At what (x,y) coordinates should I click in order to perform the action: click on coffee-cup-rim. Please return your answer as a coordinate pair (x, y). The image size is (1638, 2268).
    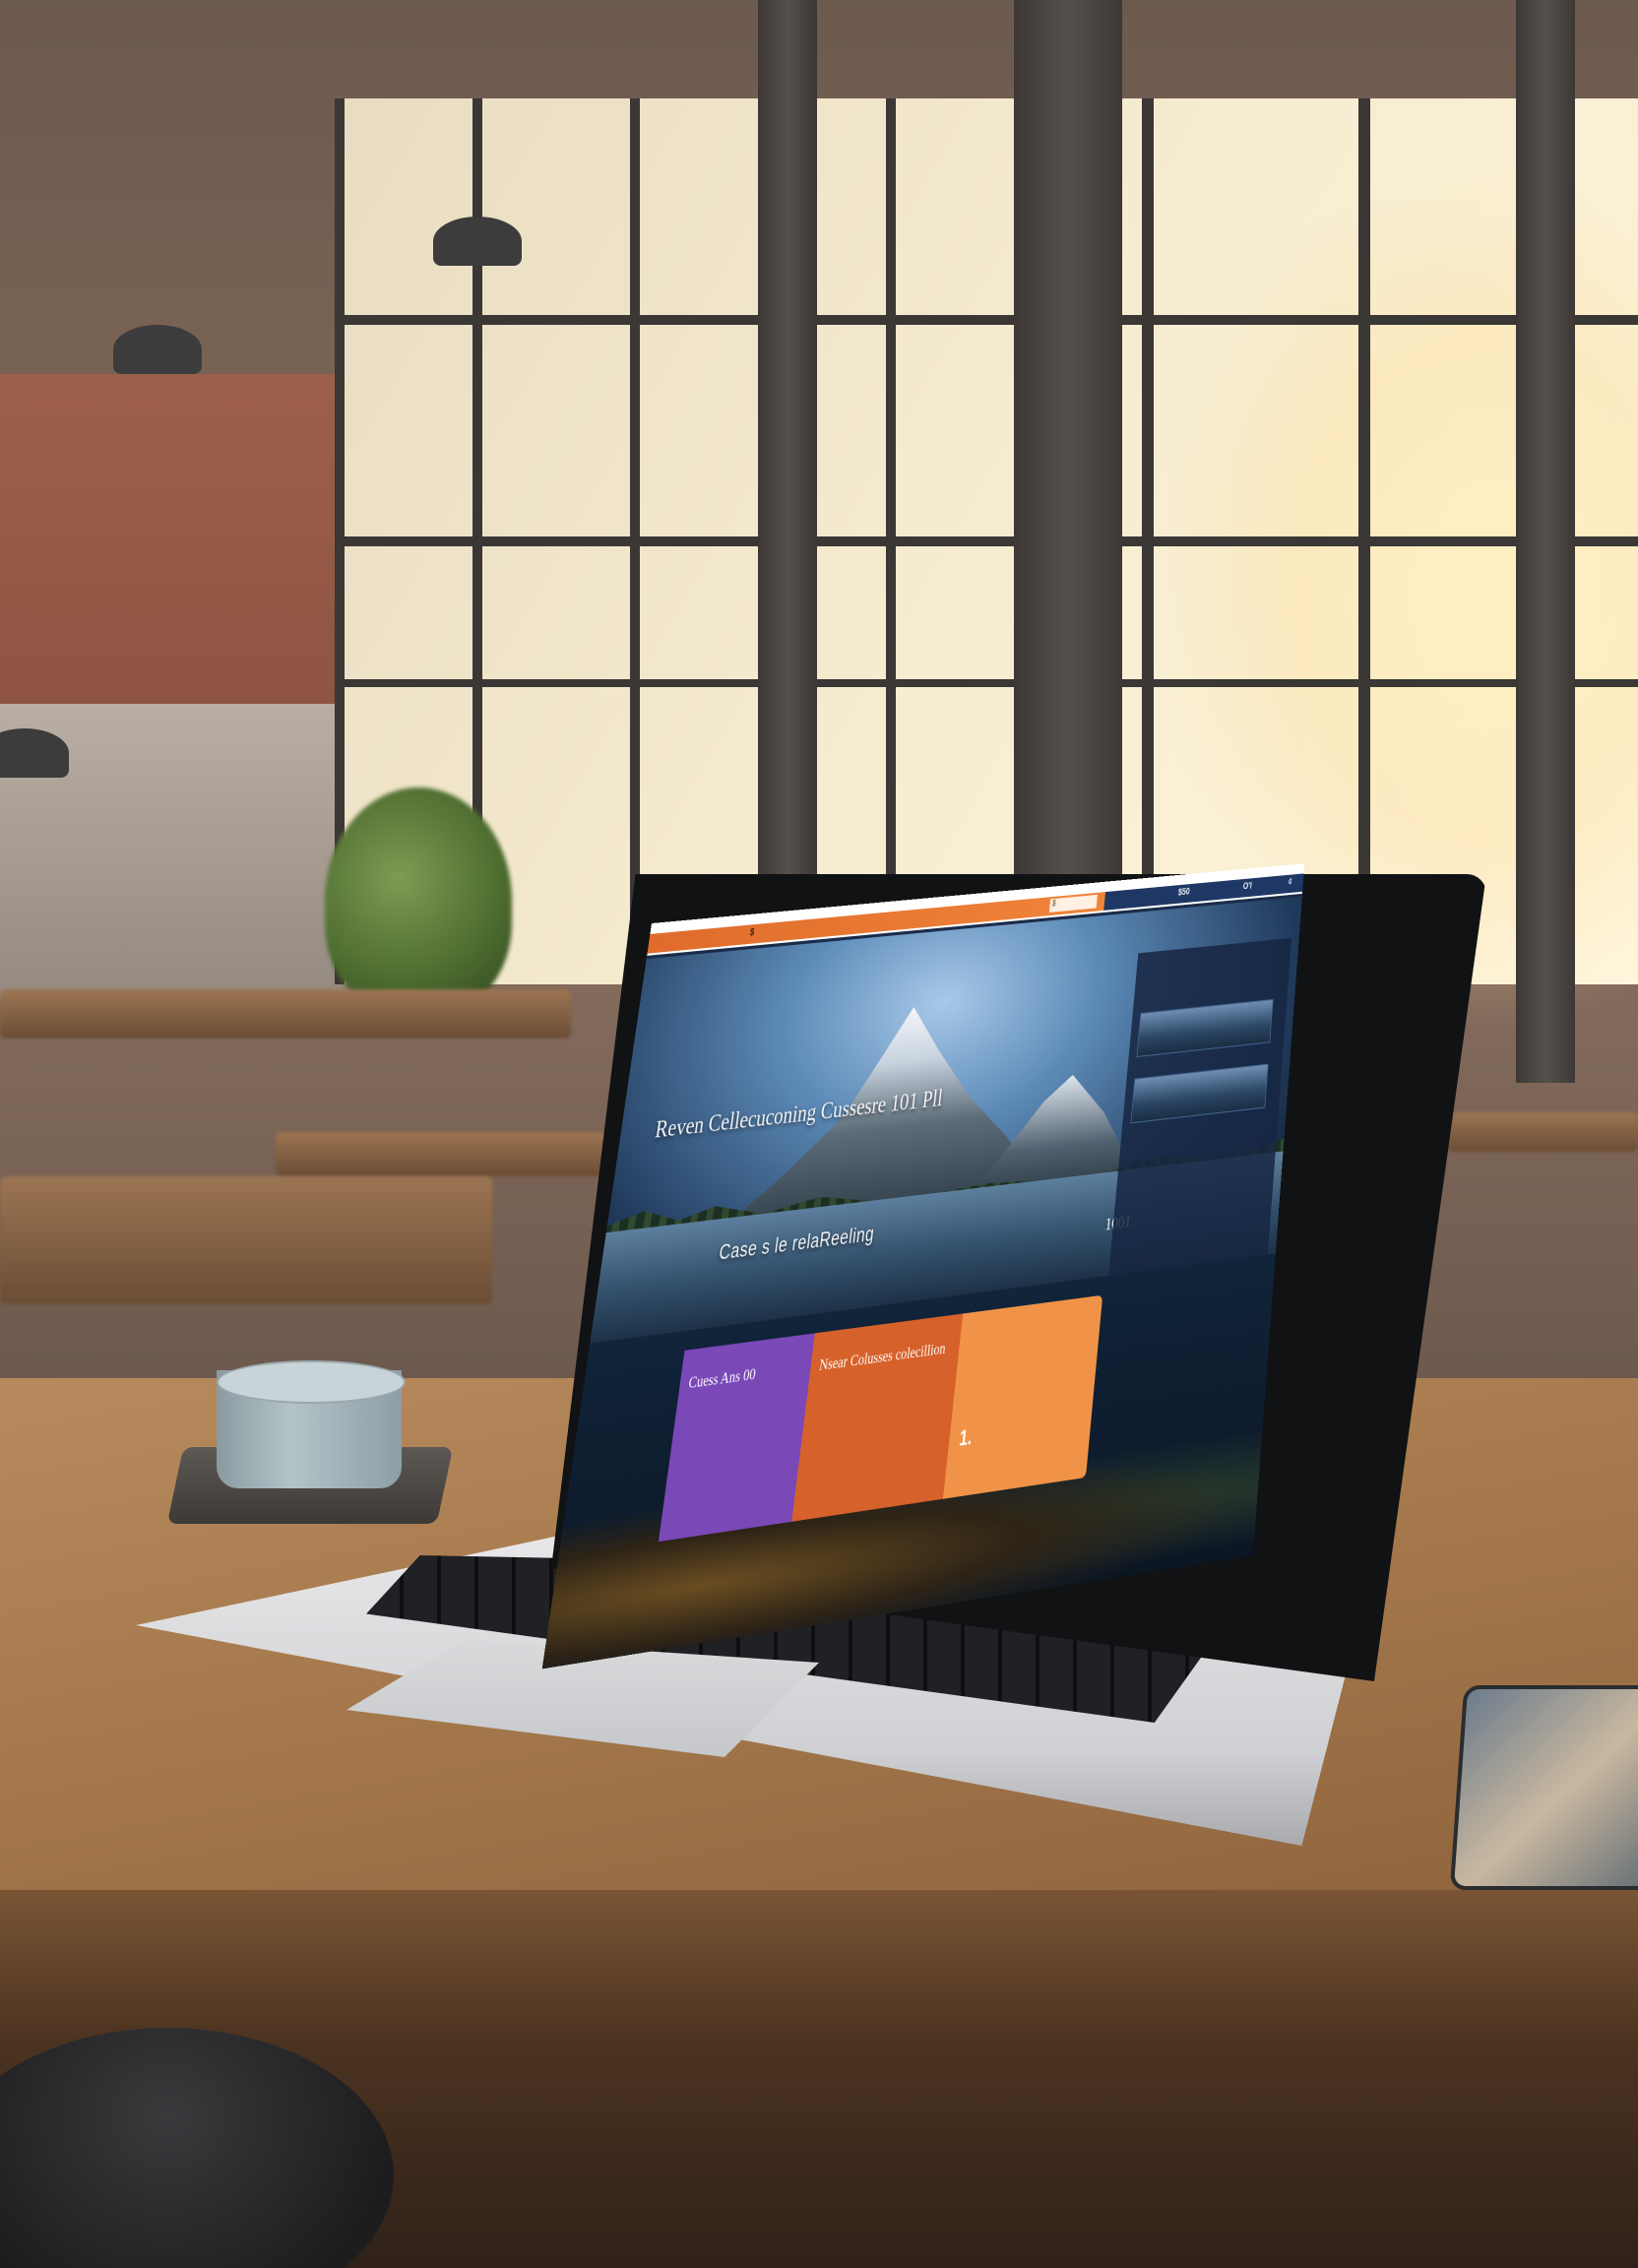
    Looking at the image, I should click on (311, 1382).